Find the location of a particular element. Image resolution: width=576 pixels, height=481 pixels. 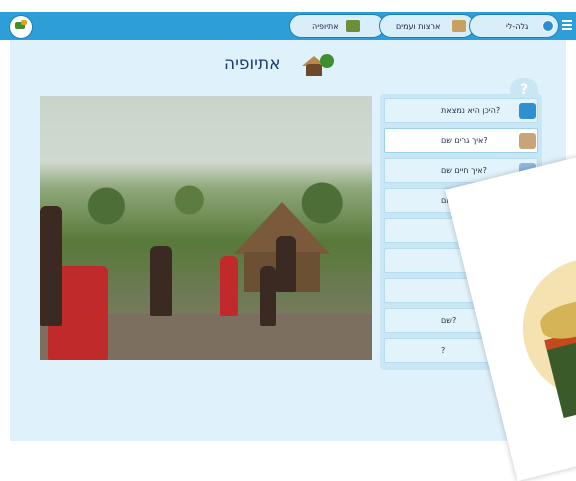

title-row: אתיופיה is located at coordinates (288, 69).